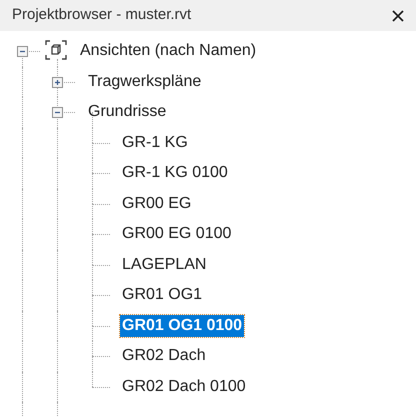 The width and height of the screenshot is (416, 417). I want to click on tree-item: GR-1 KG, so click(155, 143).